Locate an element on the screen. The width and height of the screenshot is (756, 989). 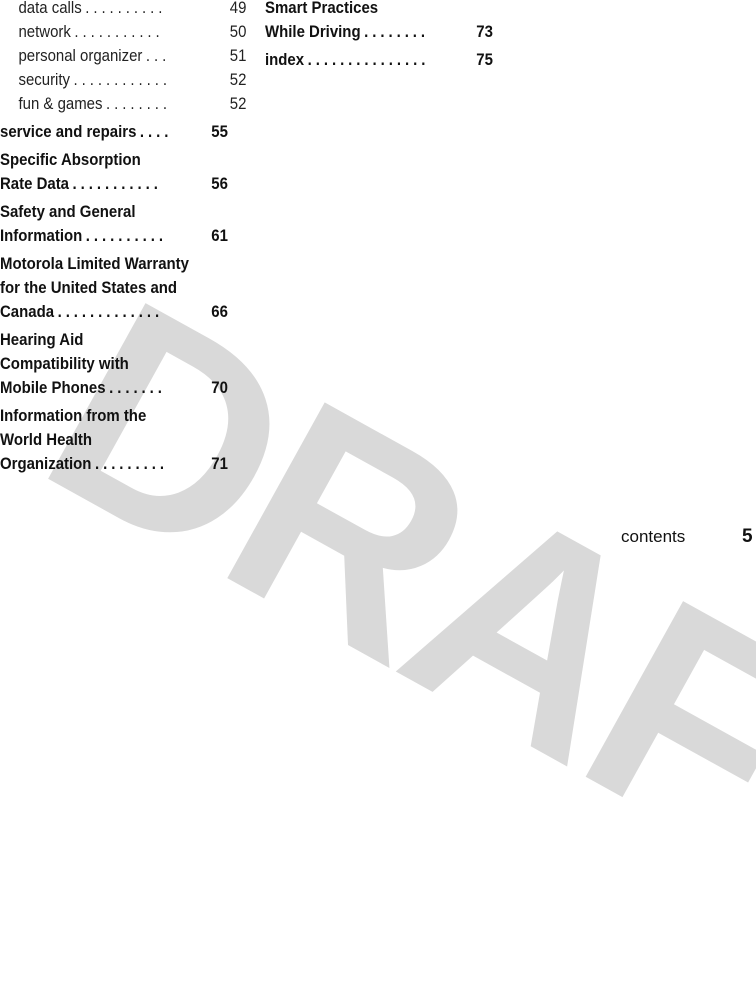
toc-page-number: 73 is located at coordinates (484, 31).